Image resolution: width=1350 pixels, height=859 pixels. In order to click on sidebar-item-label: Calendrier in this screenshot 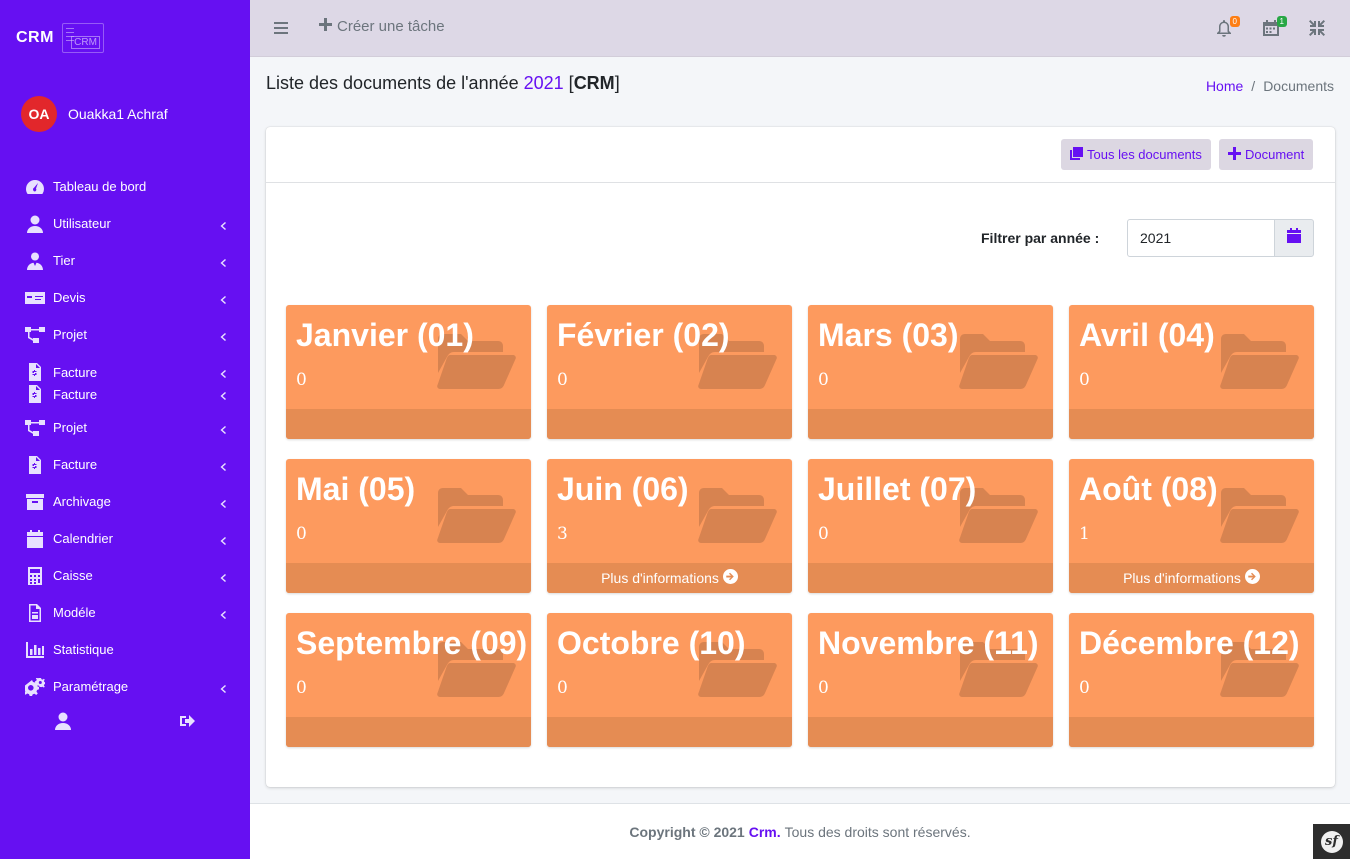, I will do `click(83, 538)`.